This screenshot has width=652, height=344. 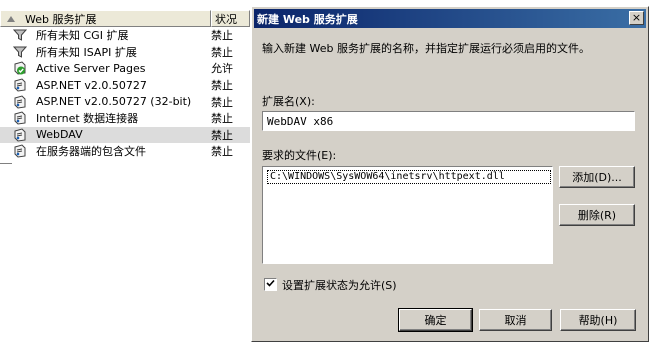 I want to click on list-header: Web 服务扩展 状况, so click(x=125, y=18).